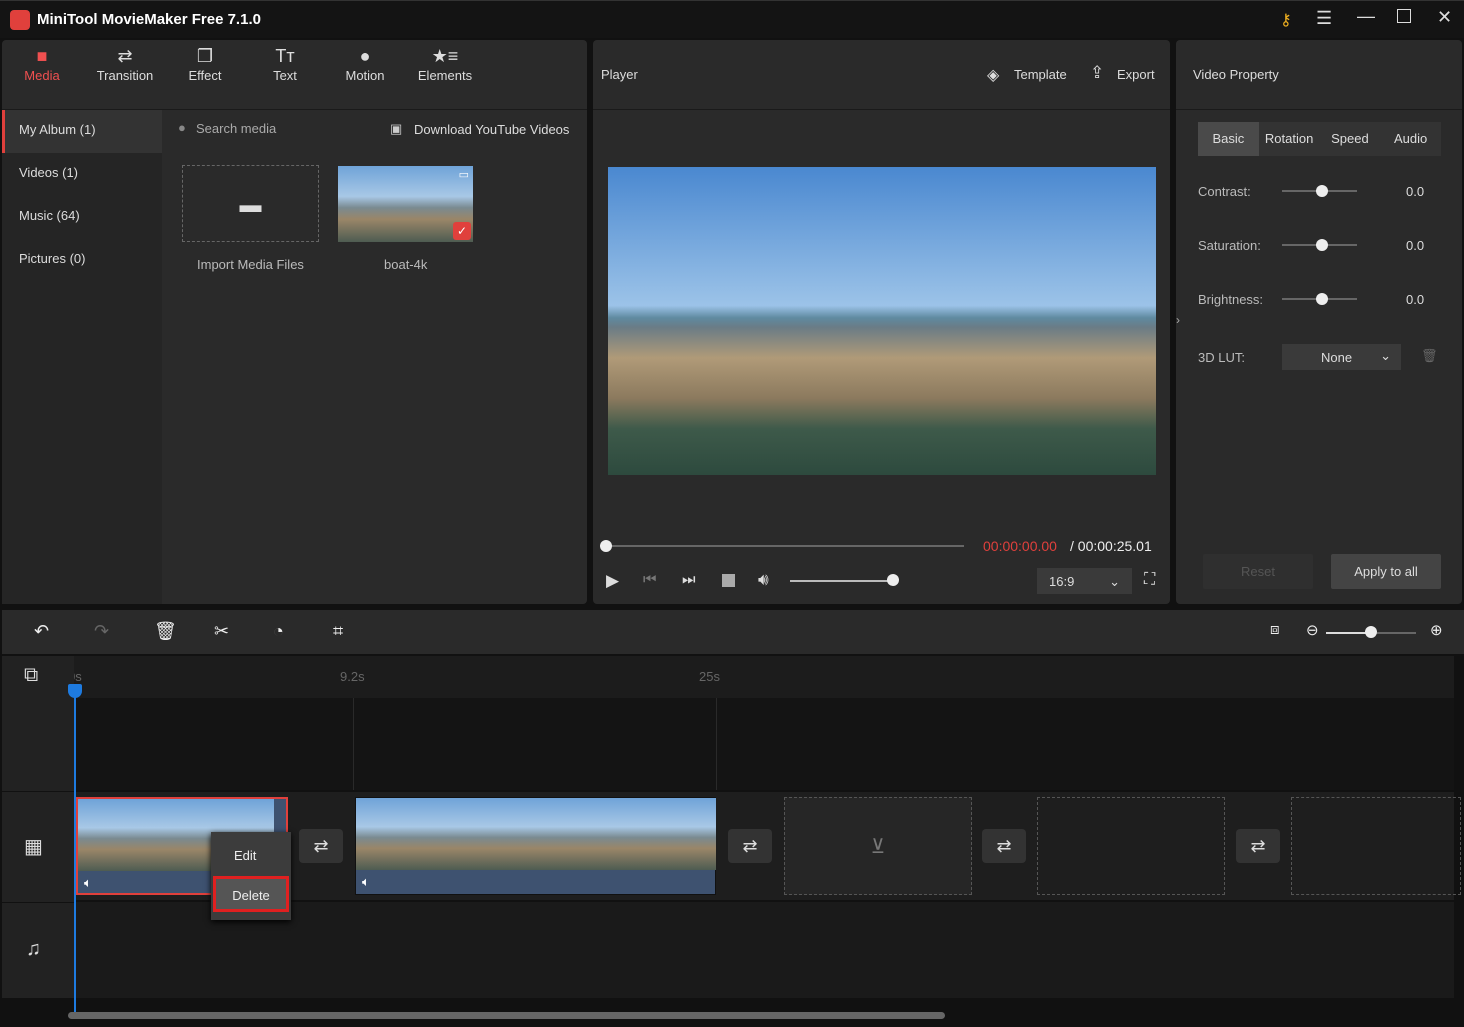 The height and width of the screenshot is (1027, 1464). Describe the element at coordinates (763, 580) in the screenshot. I see `volume-icon: 🔊︎` at that location.